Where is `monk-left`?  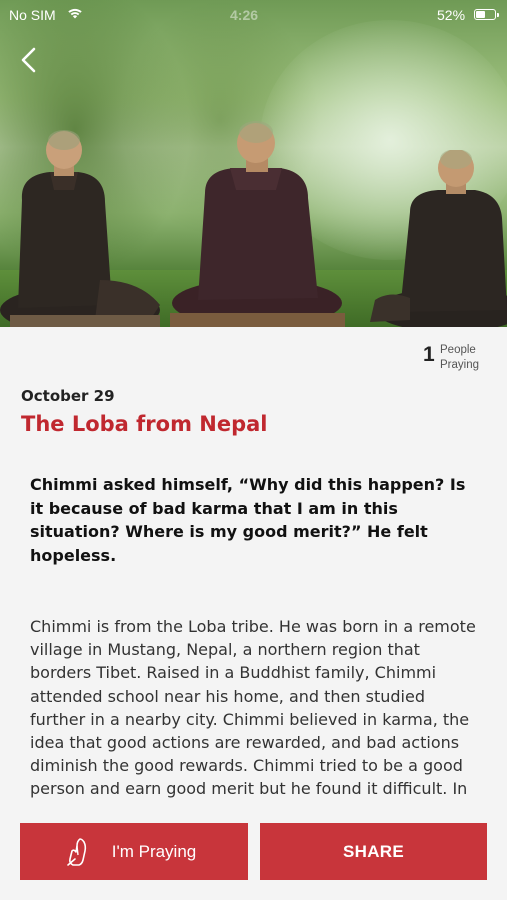
monk-left is located at coordinates (80, 228).